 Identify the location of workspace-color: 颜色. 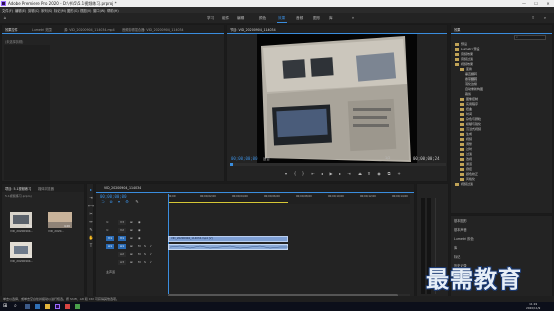
(262, 18).